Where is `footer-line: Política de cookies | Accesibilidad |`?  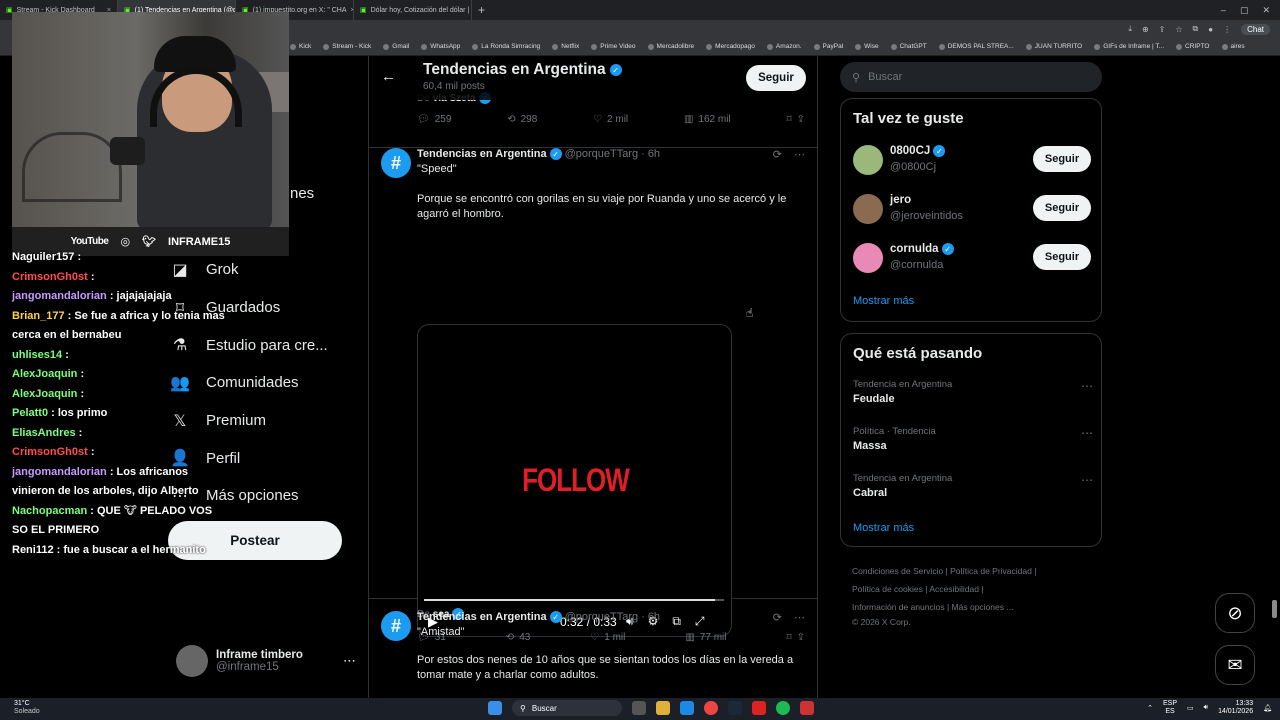 footer-line: Política de cookies | Accesibilidad | is located at coordinates (972, 589).